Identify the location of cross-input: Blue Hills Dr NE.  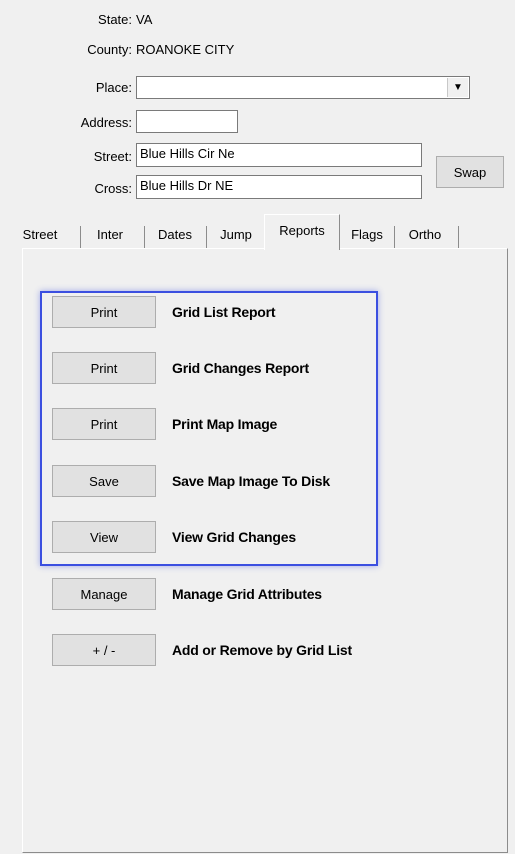
(279, 187).